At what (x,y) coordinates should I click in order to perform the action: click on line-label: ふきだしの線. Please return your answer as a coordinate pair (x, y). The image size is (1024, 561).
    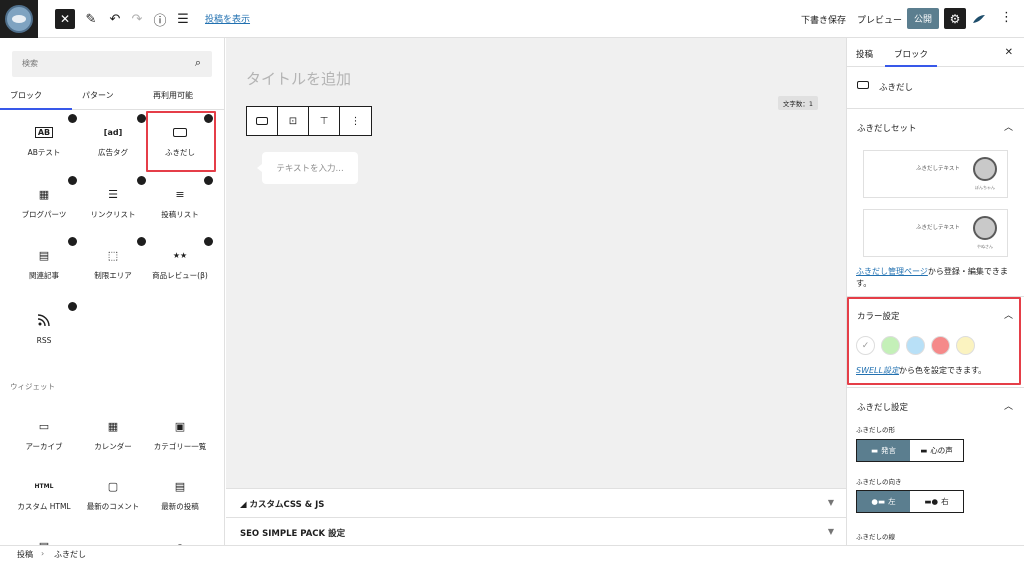
    Looking at the image, I should click on (875, 537).